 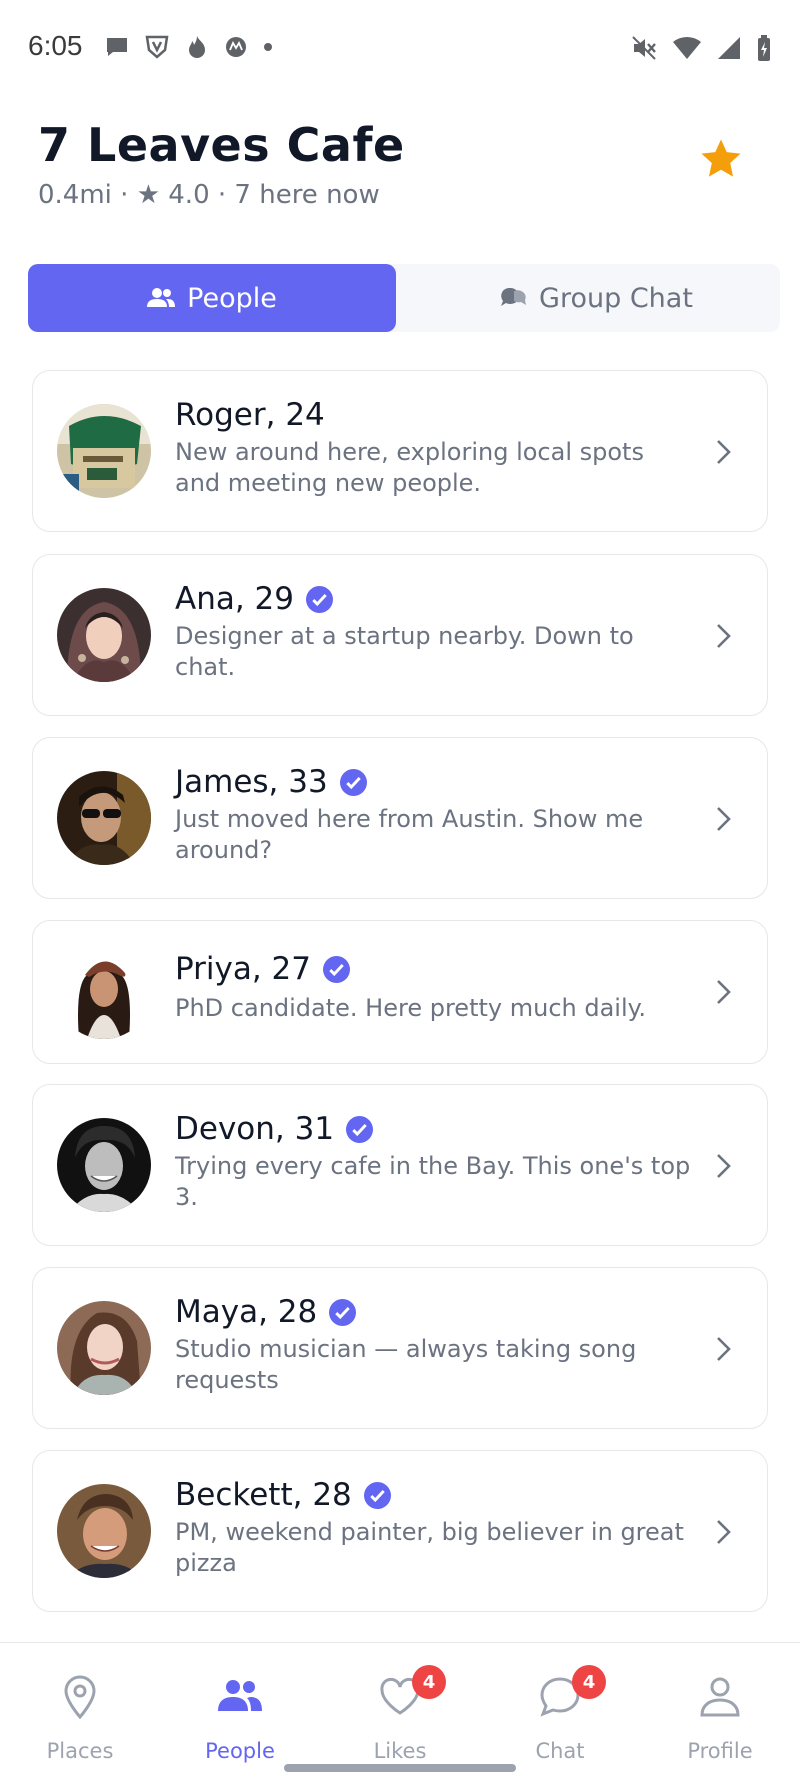 I want to click on venue-meta: 0.4mi · ★ 4.0 · 7 here now, so click(x=209, y=195).